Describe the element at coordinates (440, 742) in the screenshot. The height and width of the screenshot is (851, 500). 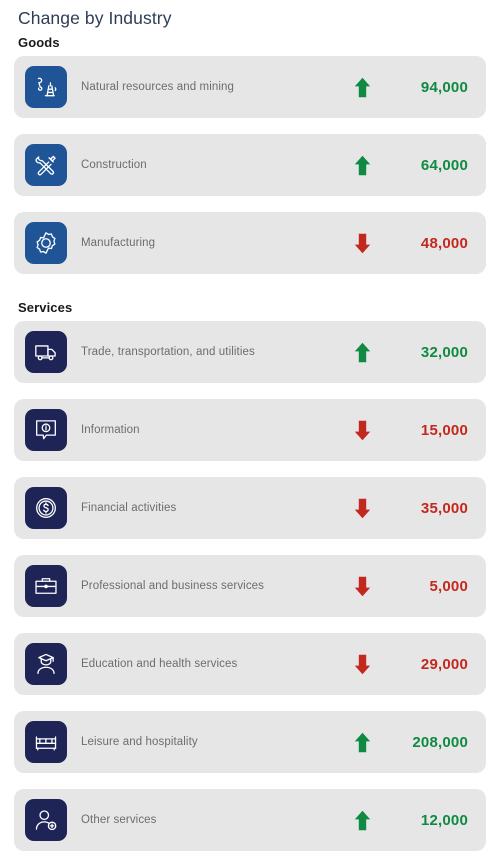
I see `change-value: 208,000` at that location.